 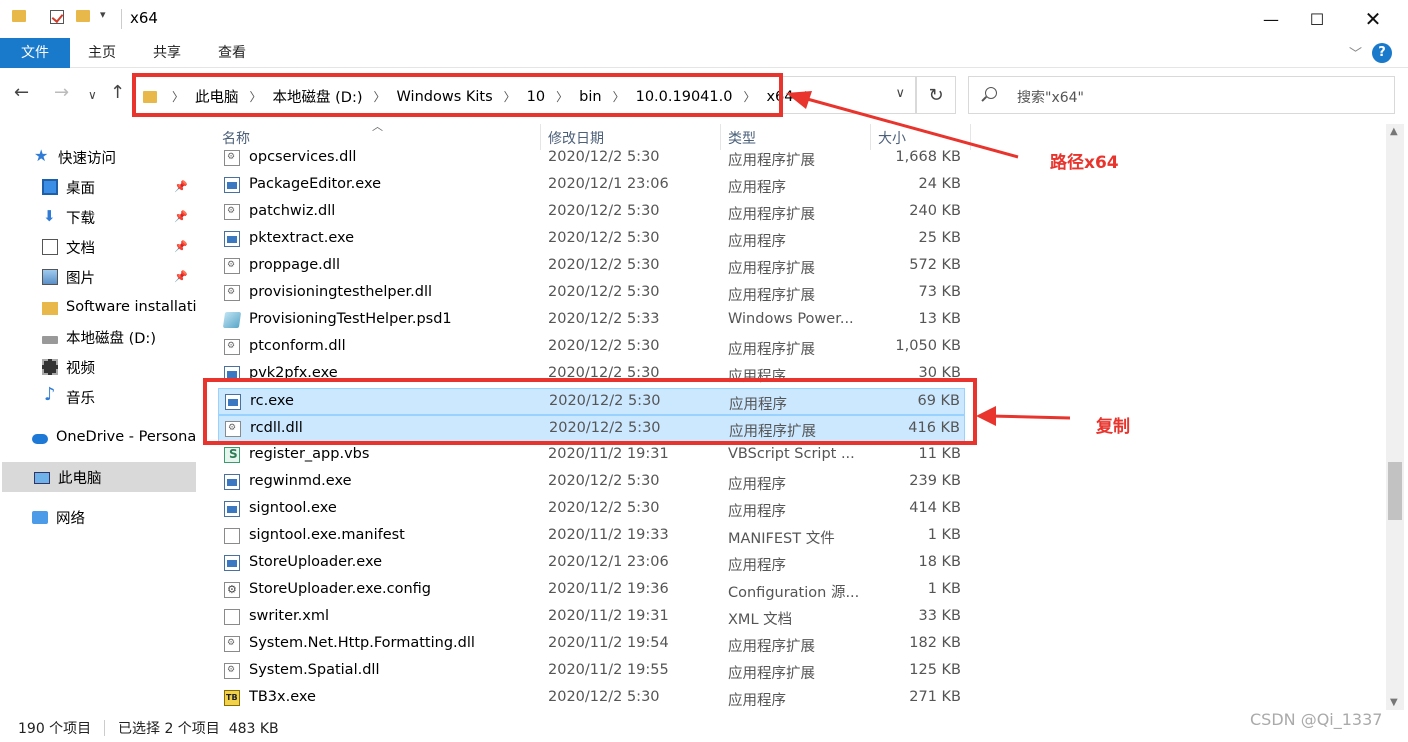 What do you see at coordinates (1317, 19) in the screenshot?
I see `maximize-button: ☐` at bounding box center [1317, 19].